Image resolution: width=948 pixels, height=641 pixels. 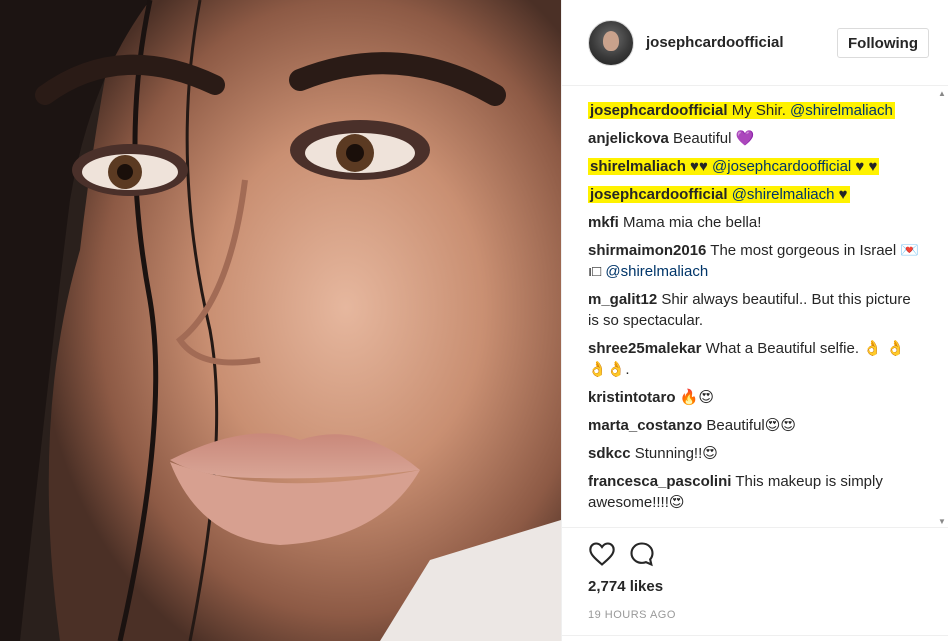 I want to click on comment-text: Stunning!!😍, so click(x=674, y=453).